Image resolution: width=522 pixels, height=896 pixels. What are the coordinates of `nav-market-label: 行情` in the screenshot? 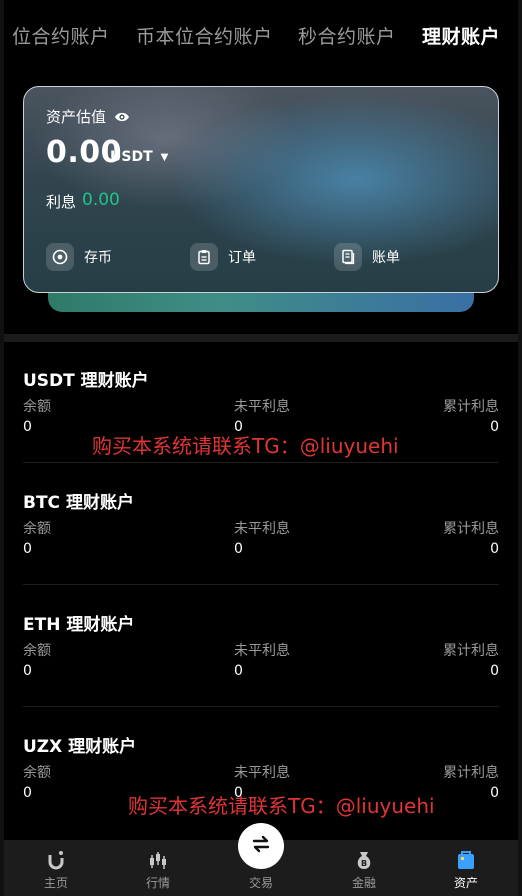 It's located at (157, 883).